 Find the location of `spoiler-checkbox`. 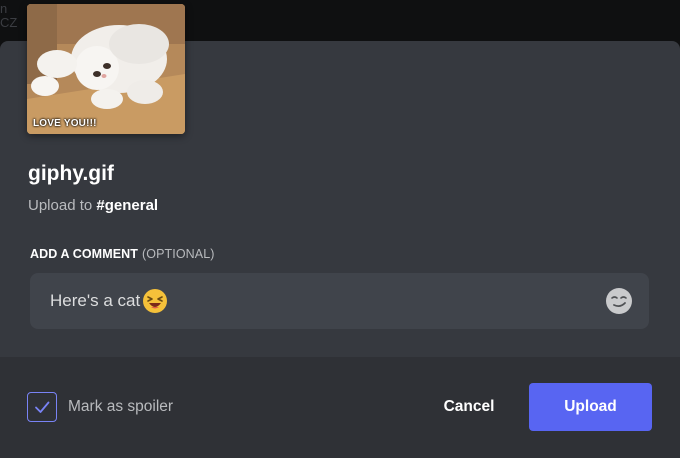

spoiler-checkbox is located at coordinates (42, 407).